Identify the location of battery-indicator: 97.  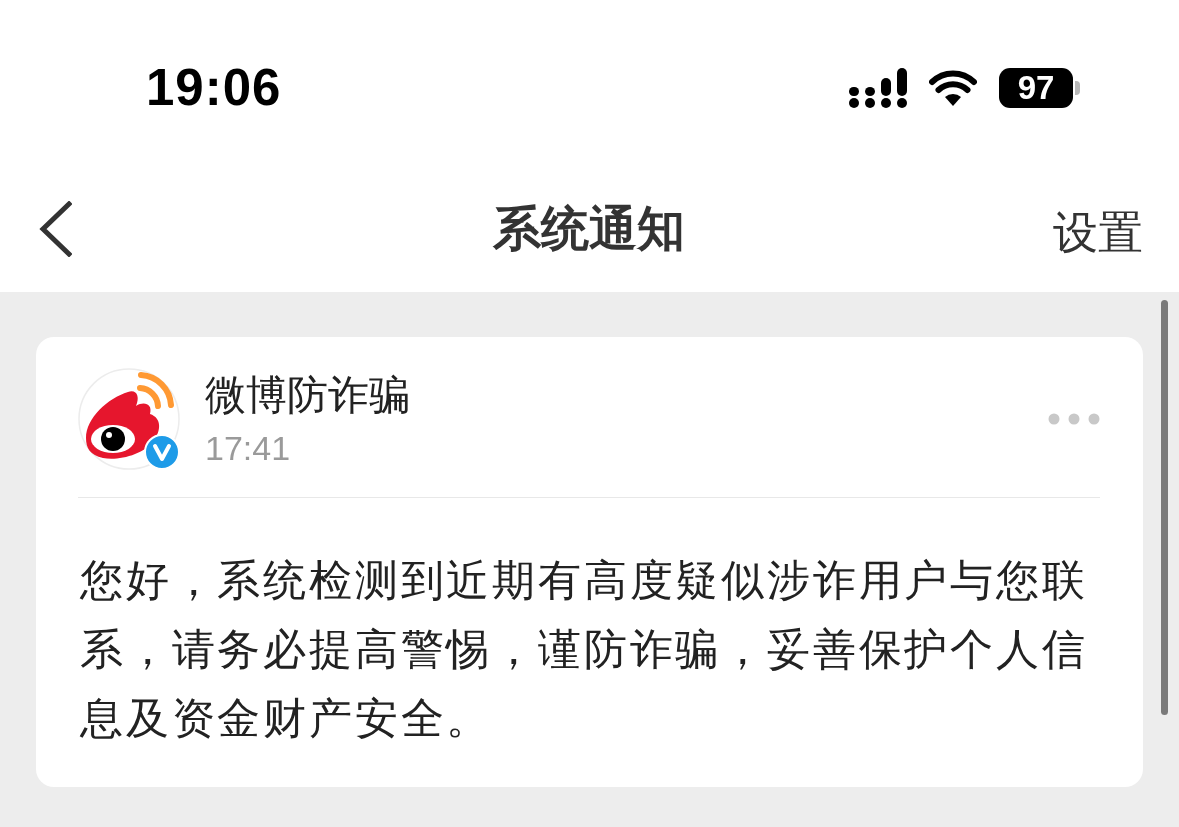
(1039, 87).